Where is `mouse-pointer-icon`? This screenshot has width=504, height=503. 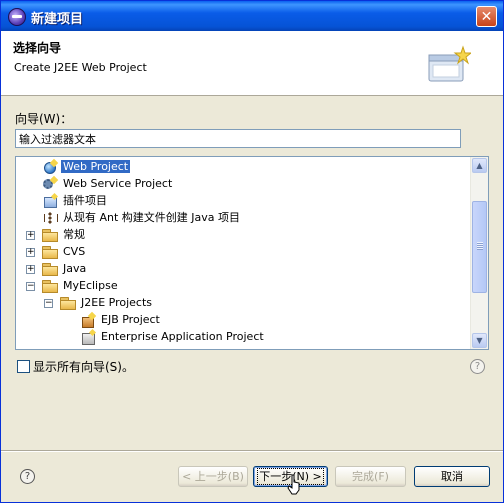
mouse-pointer-icon is located at coordinates (293, 484).